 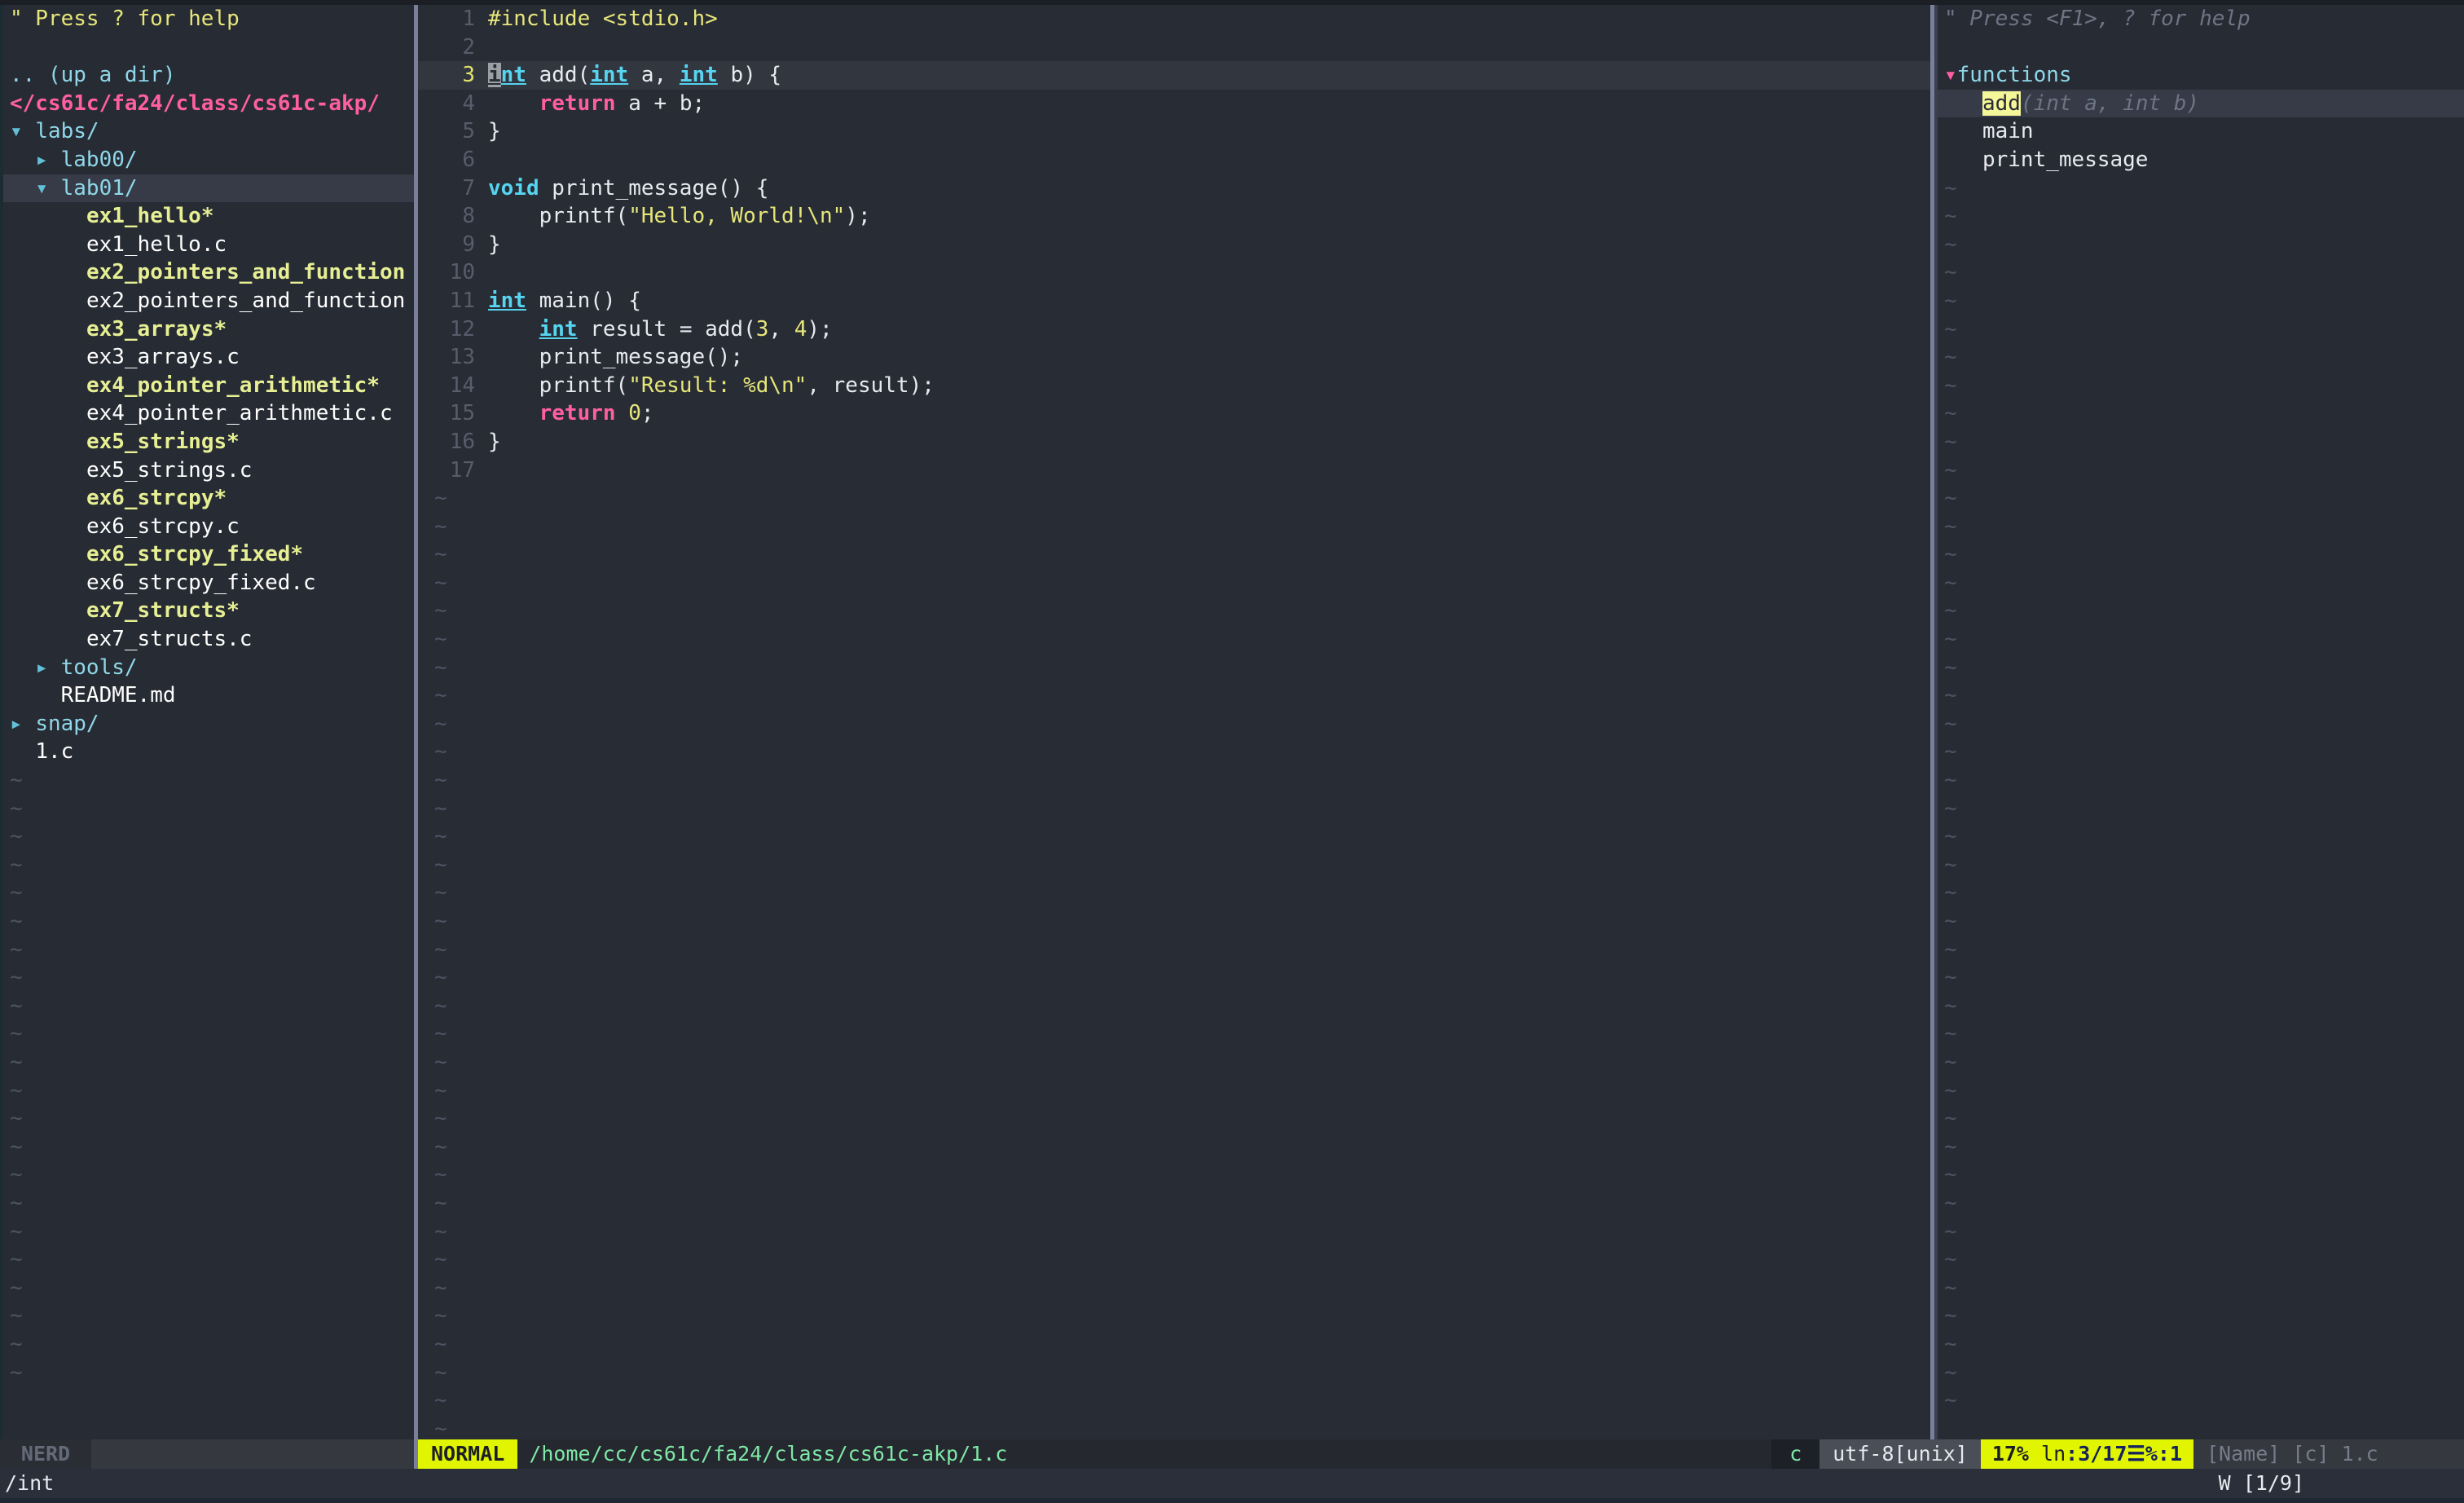 What do you see at coordinates (208, 695) in the screenshot?
I see `nerdtree-item-readme-md: README.md` at bounding box center [208, 695].